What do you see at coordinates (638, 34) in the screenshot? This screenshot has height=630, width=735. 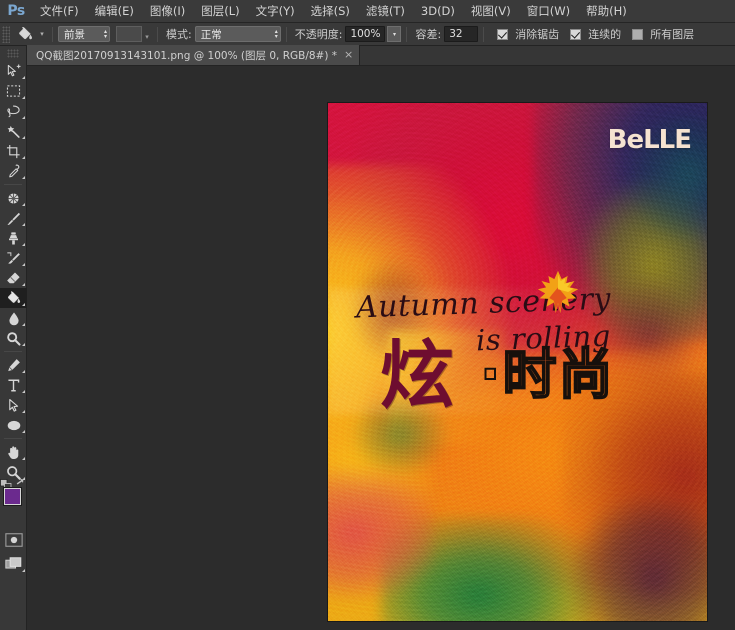 I see `empty-checkbox-icon` at bounding box center [638, 34].